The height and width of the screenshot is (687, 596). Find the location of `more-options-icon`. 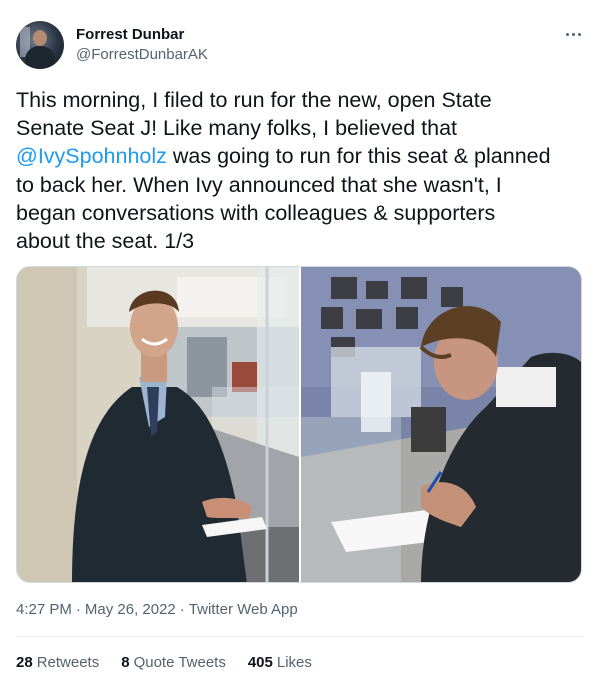

more-options-icon is located at coordinates (573, 34).